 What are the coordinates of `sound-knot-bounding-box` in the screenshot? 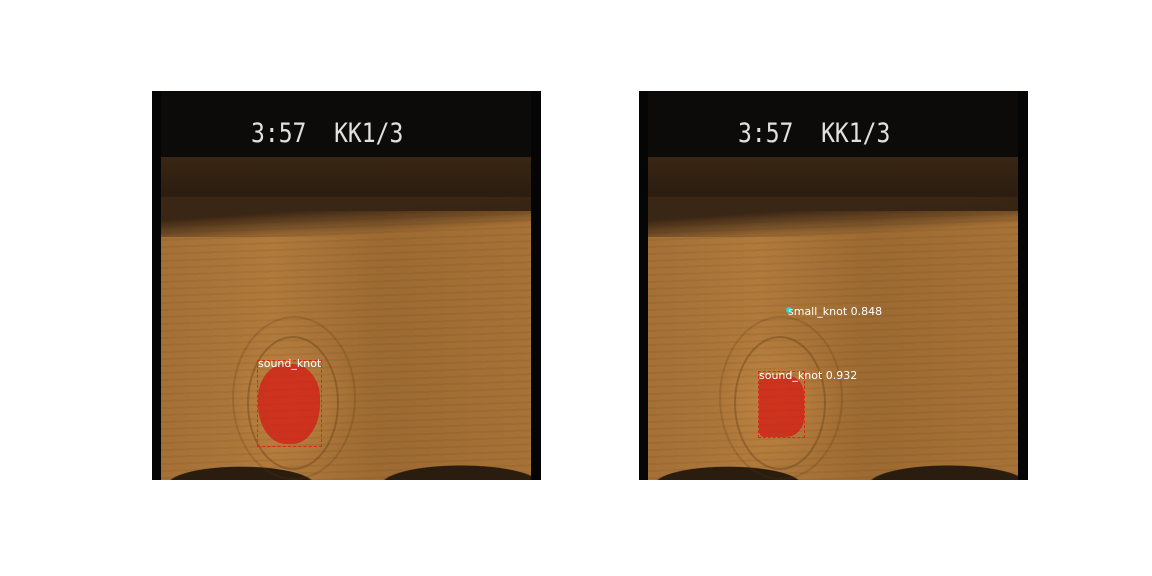 It's located at (289, 403).